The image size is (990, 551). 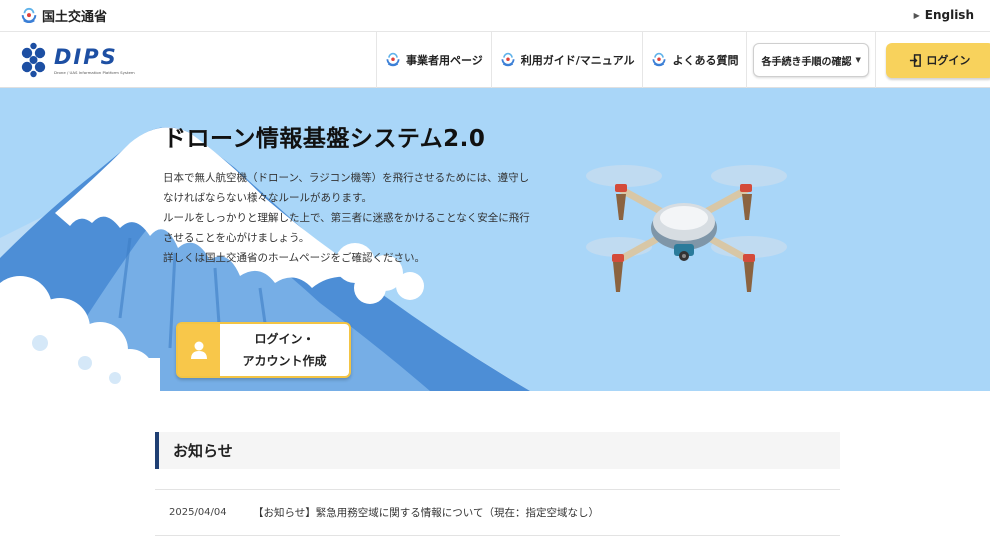 What do you see at coordinates (806, 62) in the screenshot?
I see `procedures-label: 各手続き手順の確認` at bounding box center [806, 62].